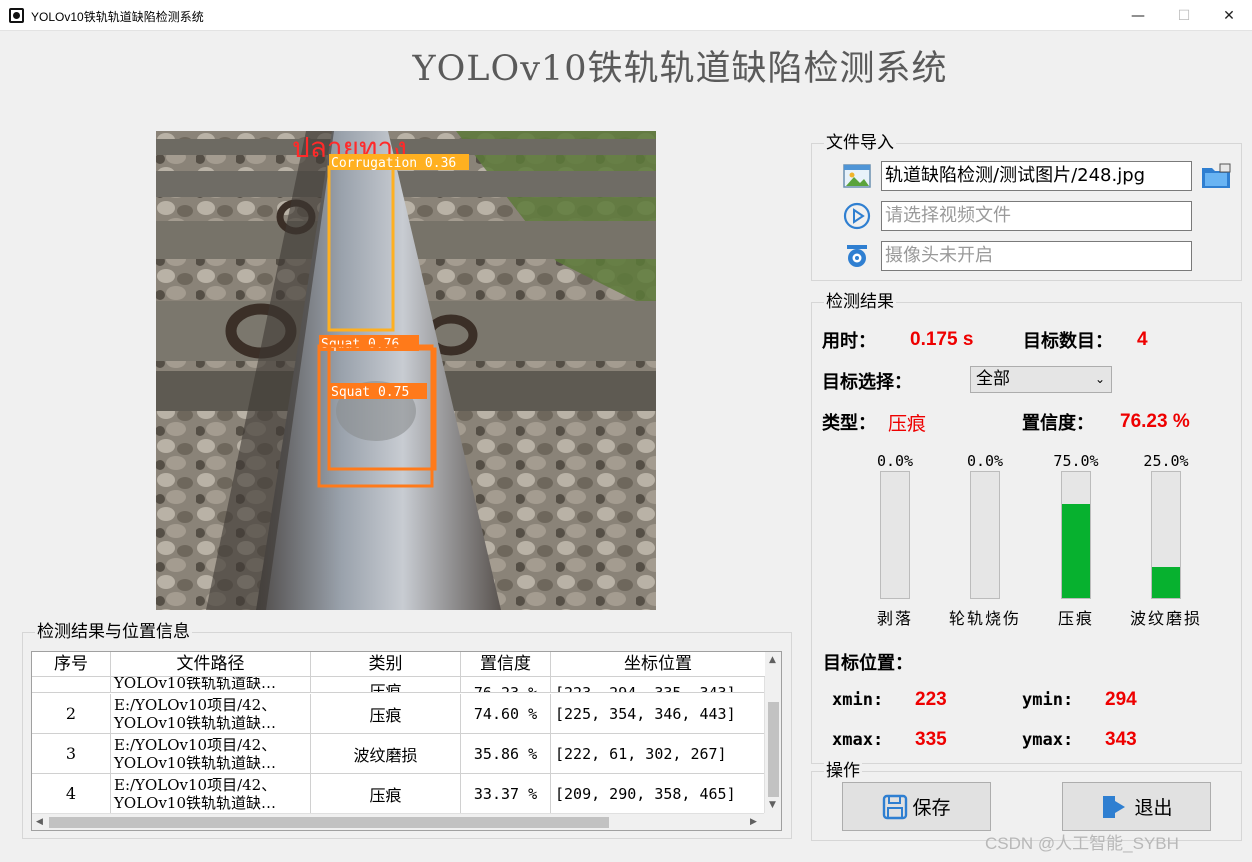 The height and width of the screenshot is (862, 1252). Describe the element at coordinates (658, 664) in the screenshot. I see `header-coords: 坐标位置` at that location.